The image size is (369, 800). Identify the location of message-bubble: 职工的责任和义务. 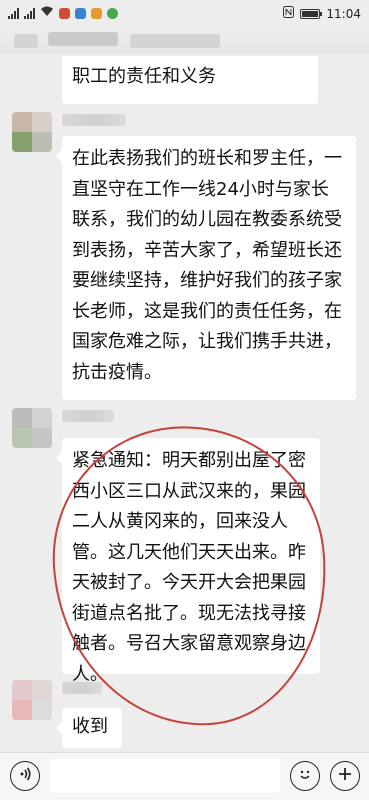
(190, 80).